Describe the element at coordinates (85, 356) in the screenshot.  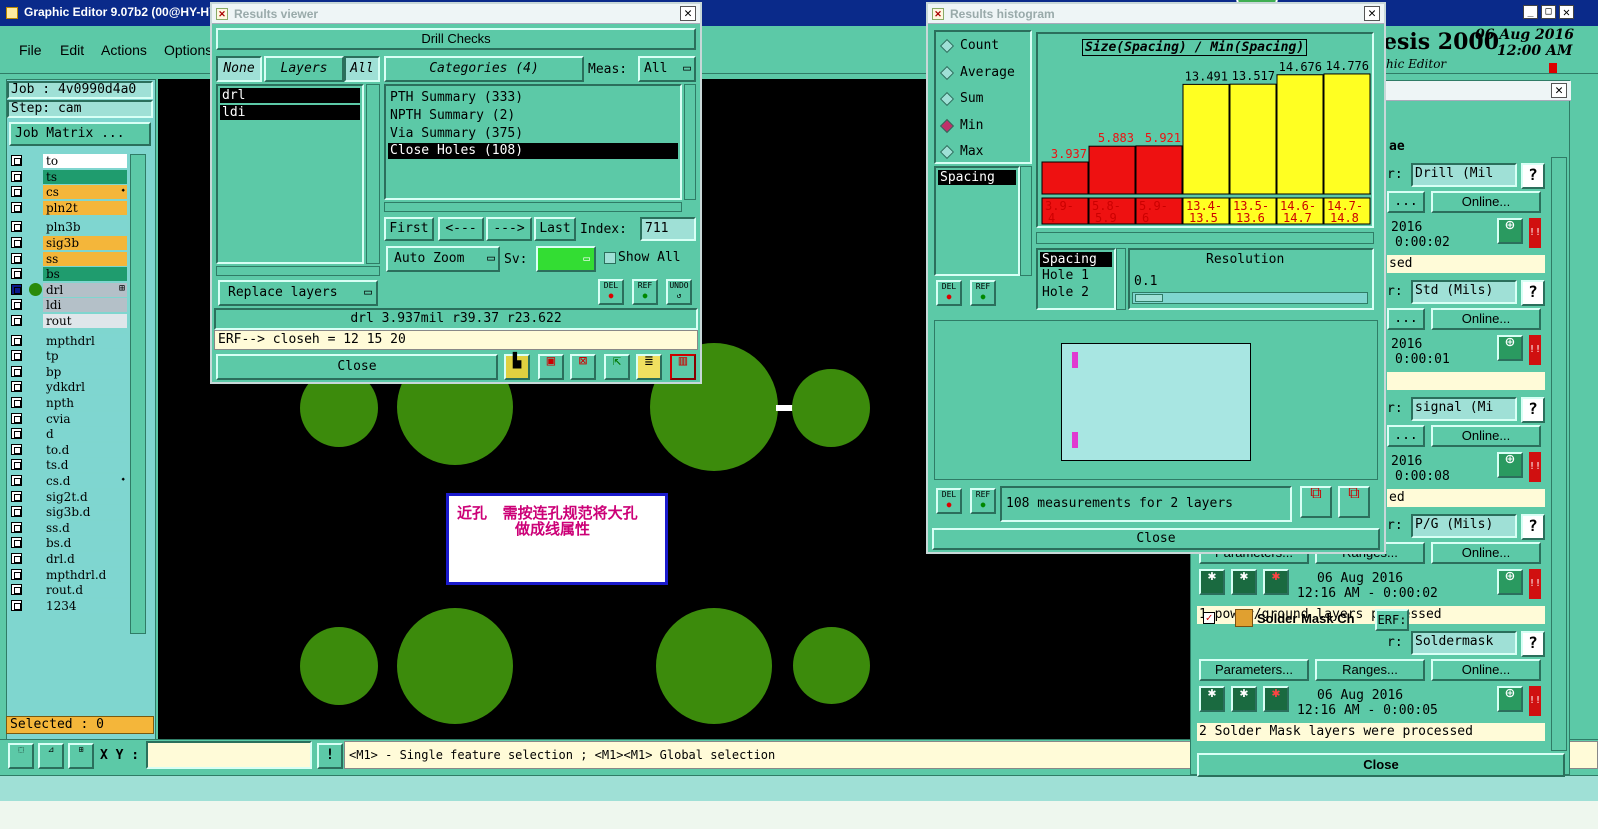
I see `layer-name: tp` at that location.